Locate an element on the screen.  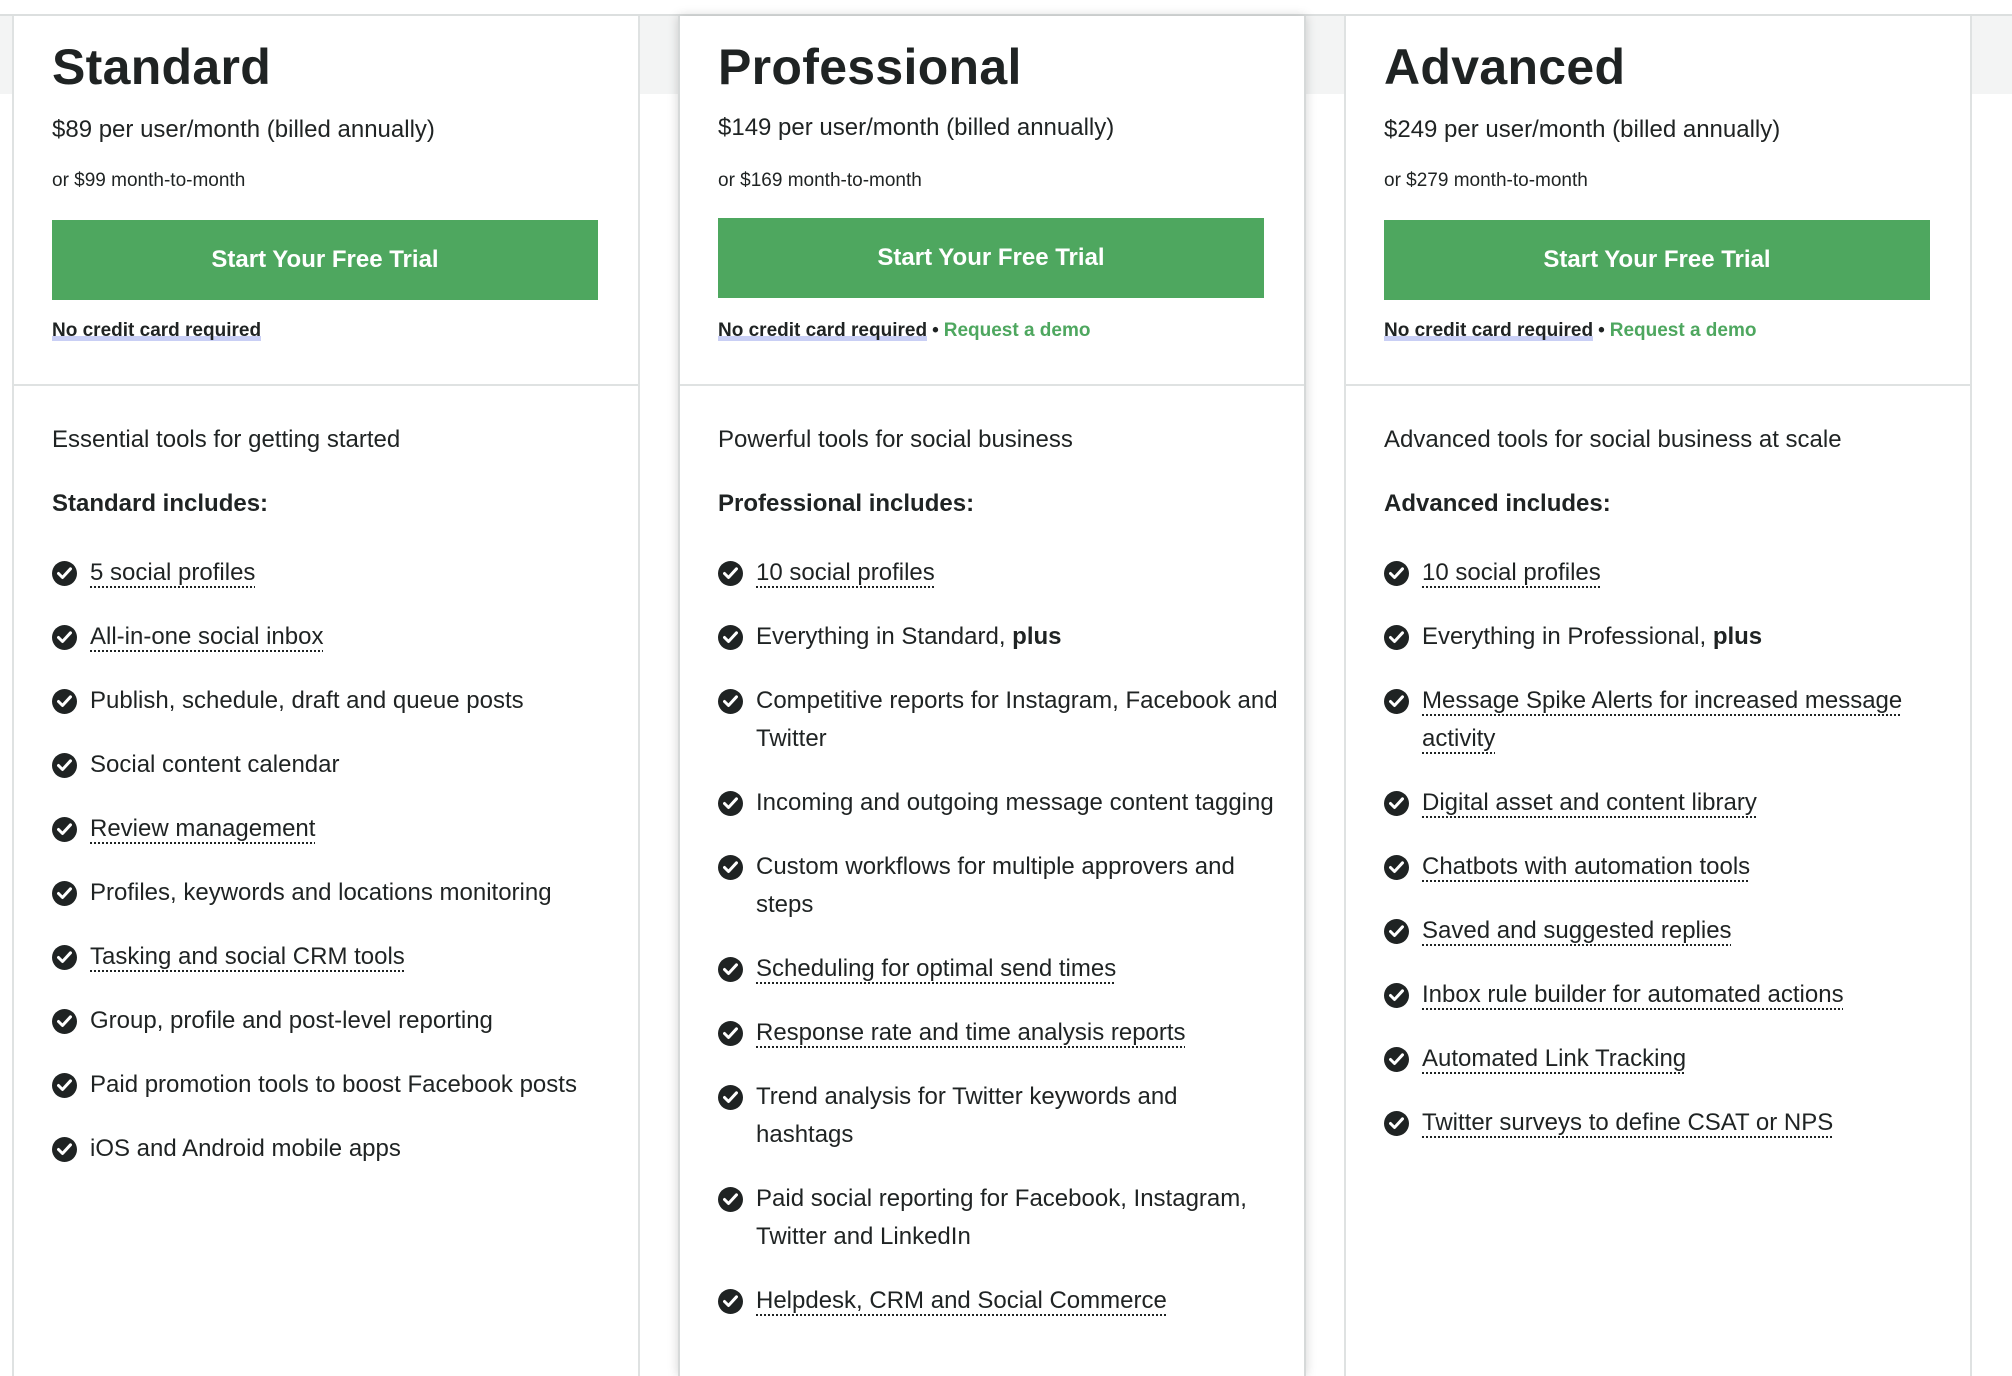
plan-name: Professional is located at coordinates (870, 67).